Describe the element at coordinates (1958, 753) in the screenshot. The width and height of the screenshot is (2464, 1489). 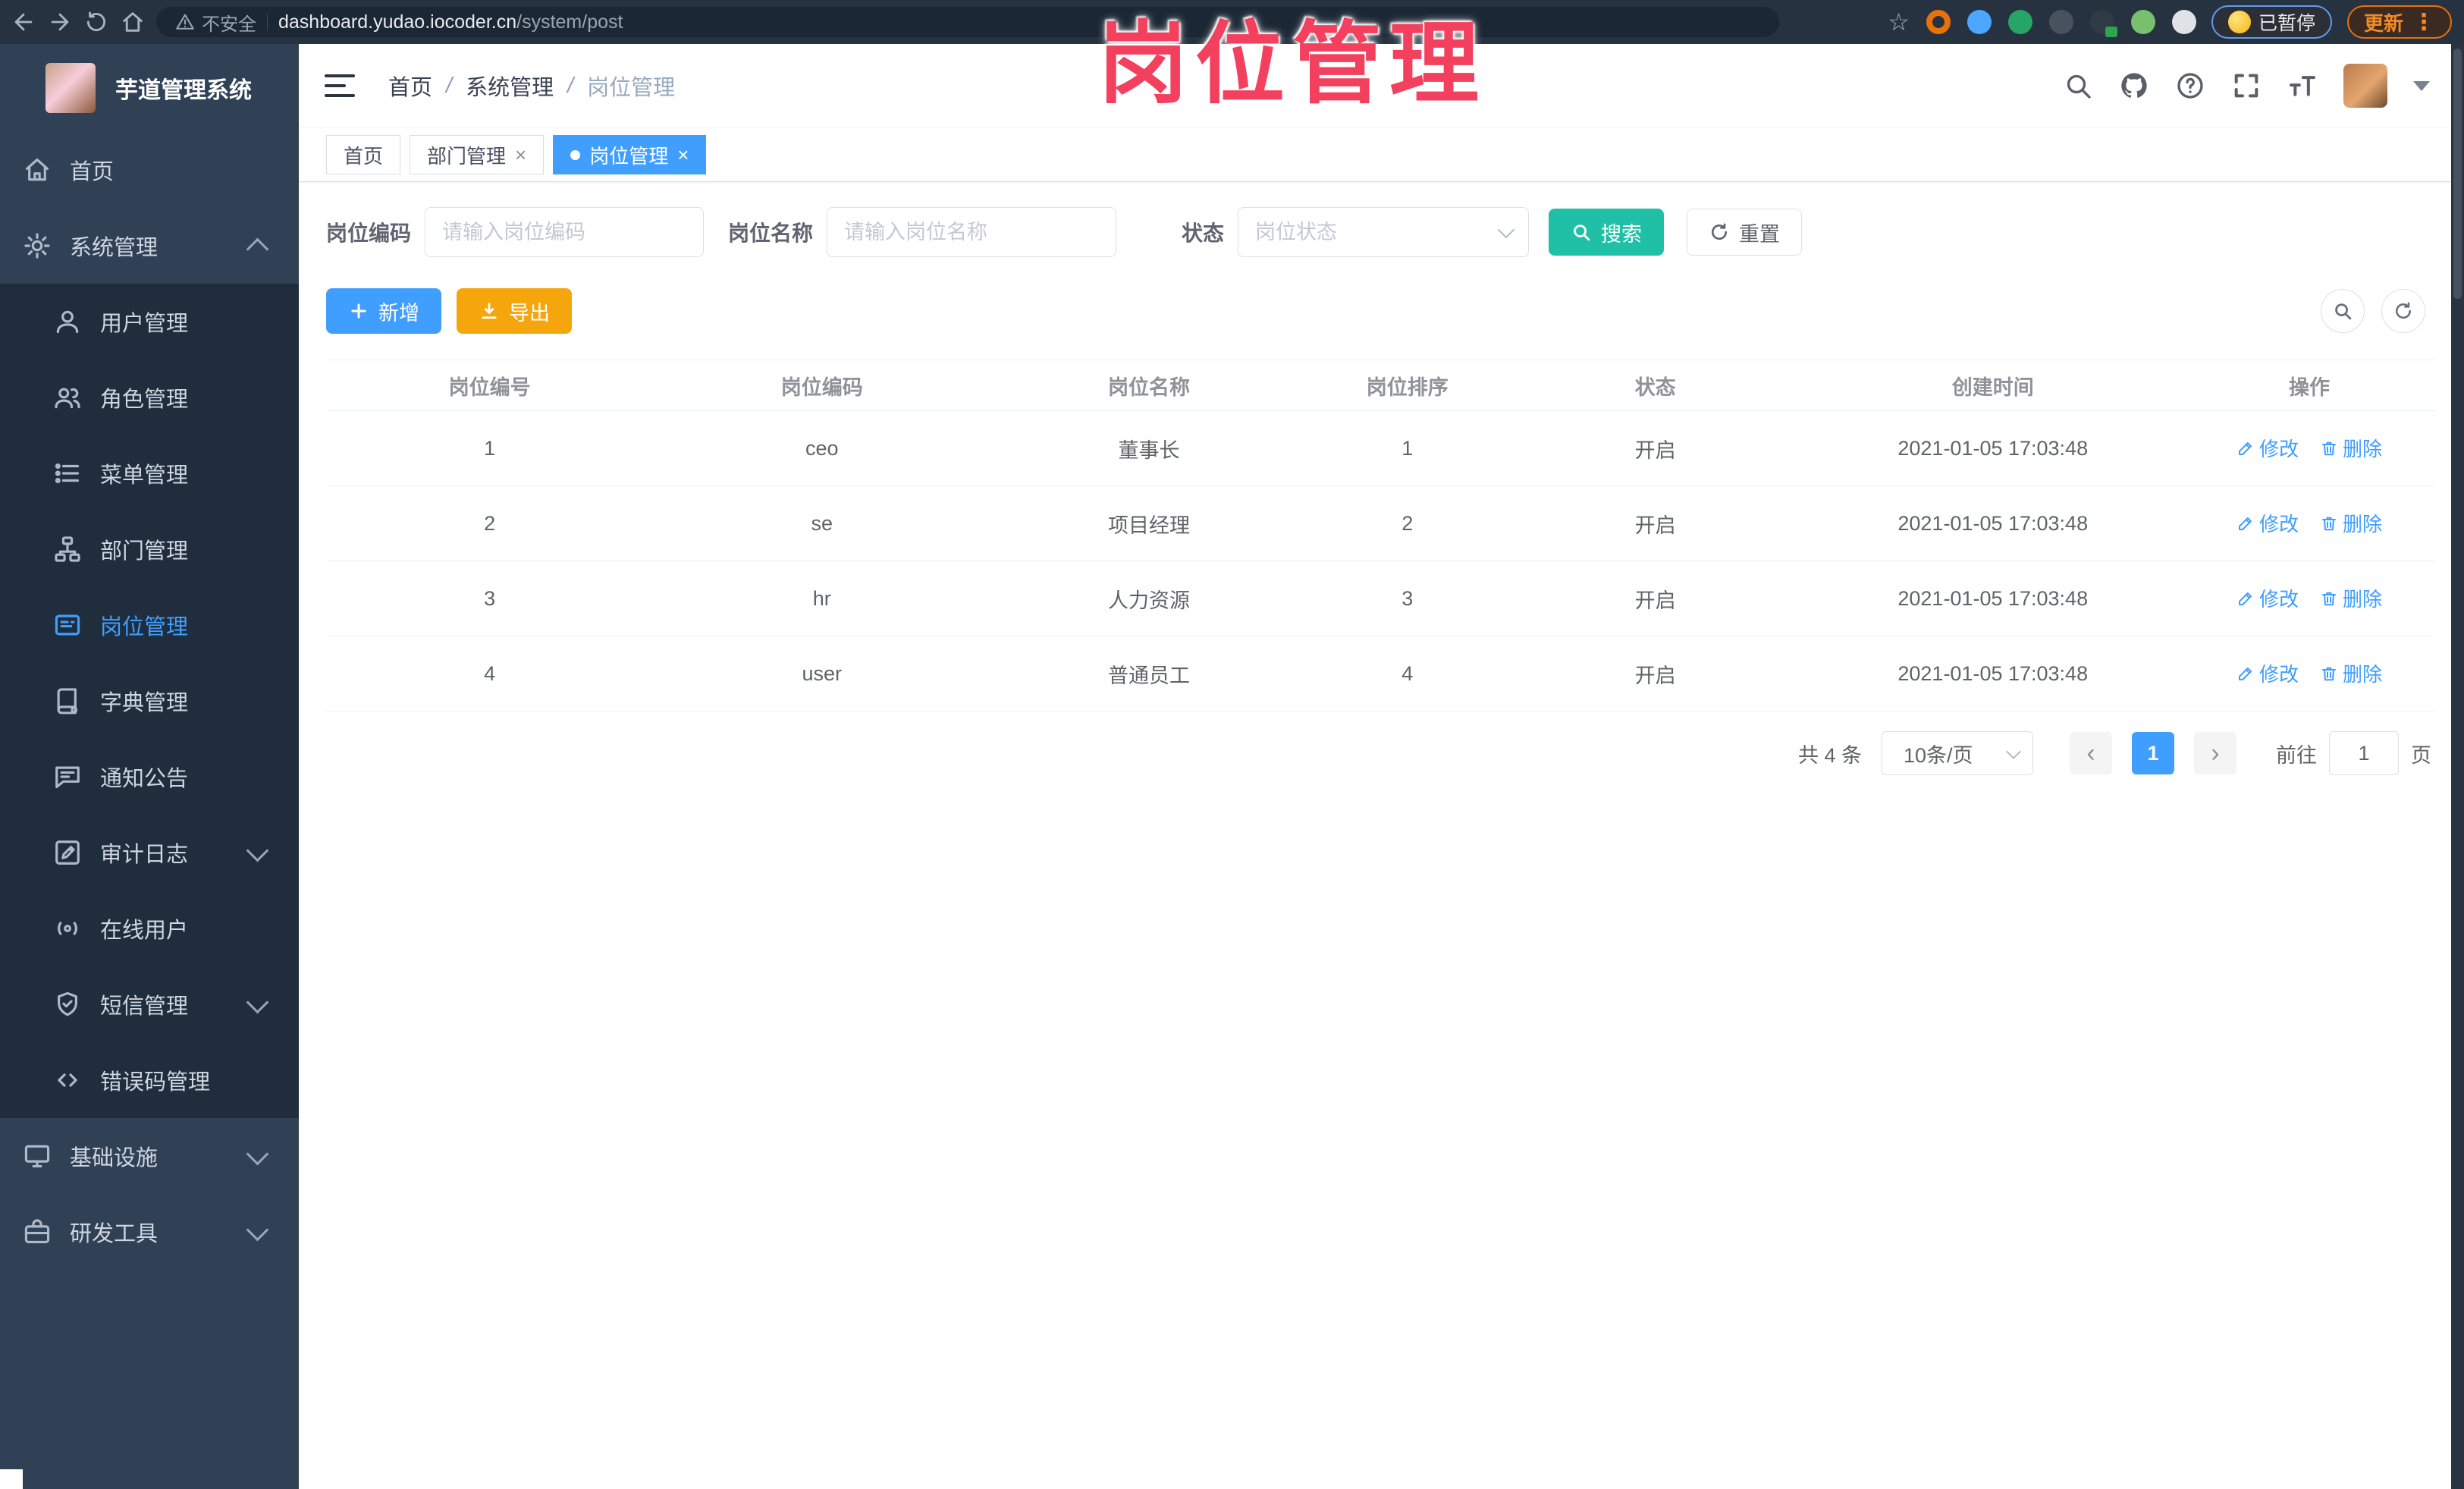
I see `page-size-select: 10条/页` at that location.